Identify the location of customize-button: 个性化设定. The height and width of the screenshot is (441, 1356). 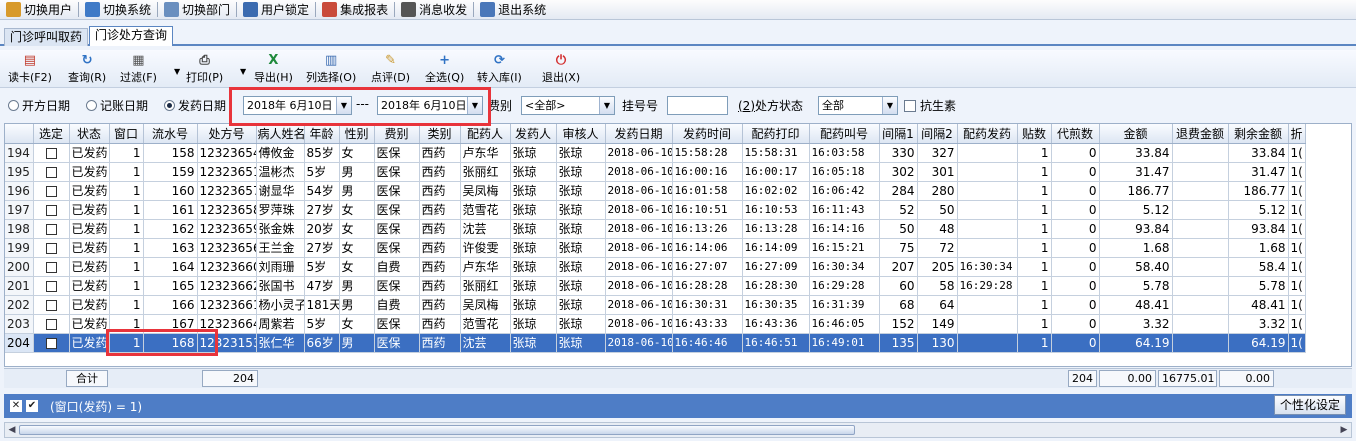
(1309, 405).